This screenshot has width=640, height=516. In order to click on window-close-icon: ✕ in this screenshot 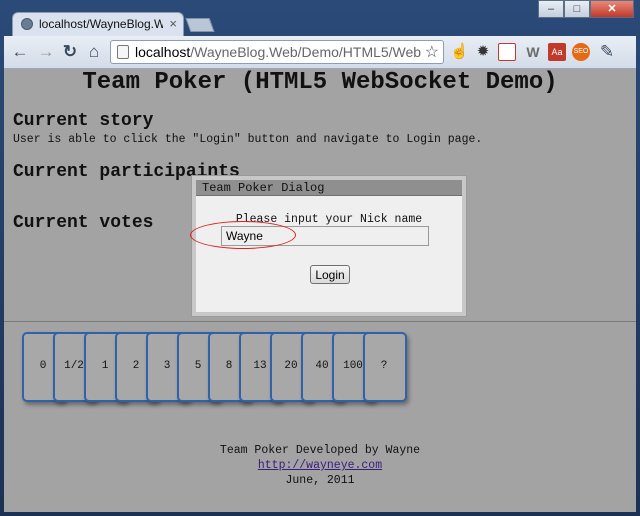, I will do `click(612, 9)`.